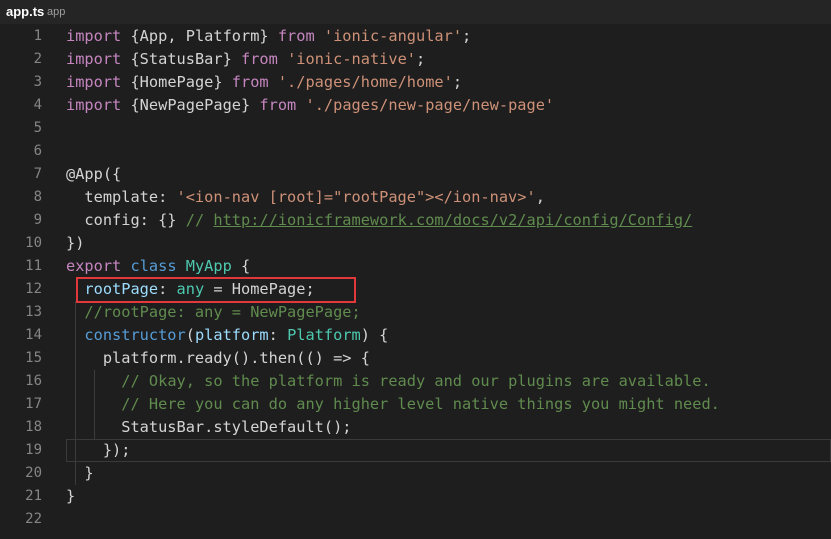 The height and width of the screenshot is (539, 831). Describe the element at coordinates (37, 59) in the screenshot. I see `line-number: 2` at that location.